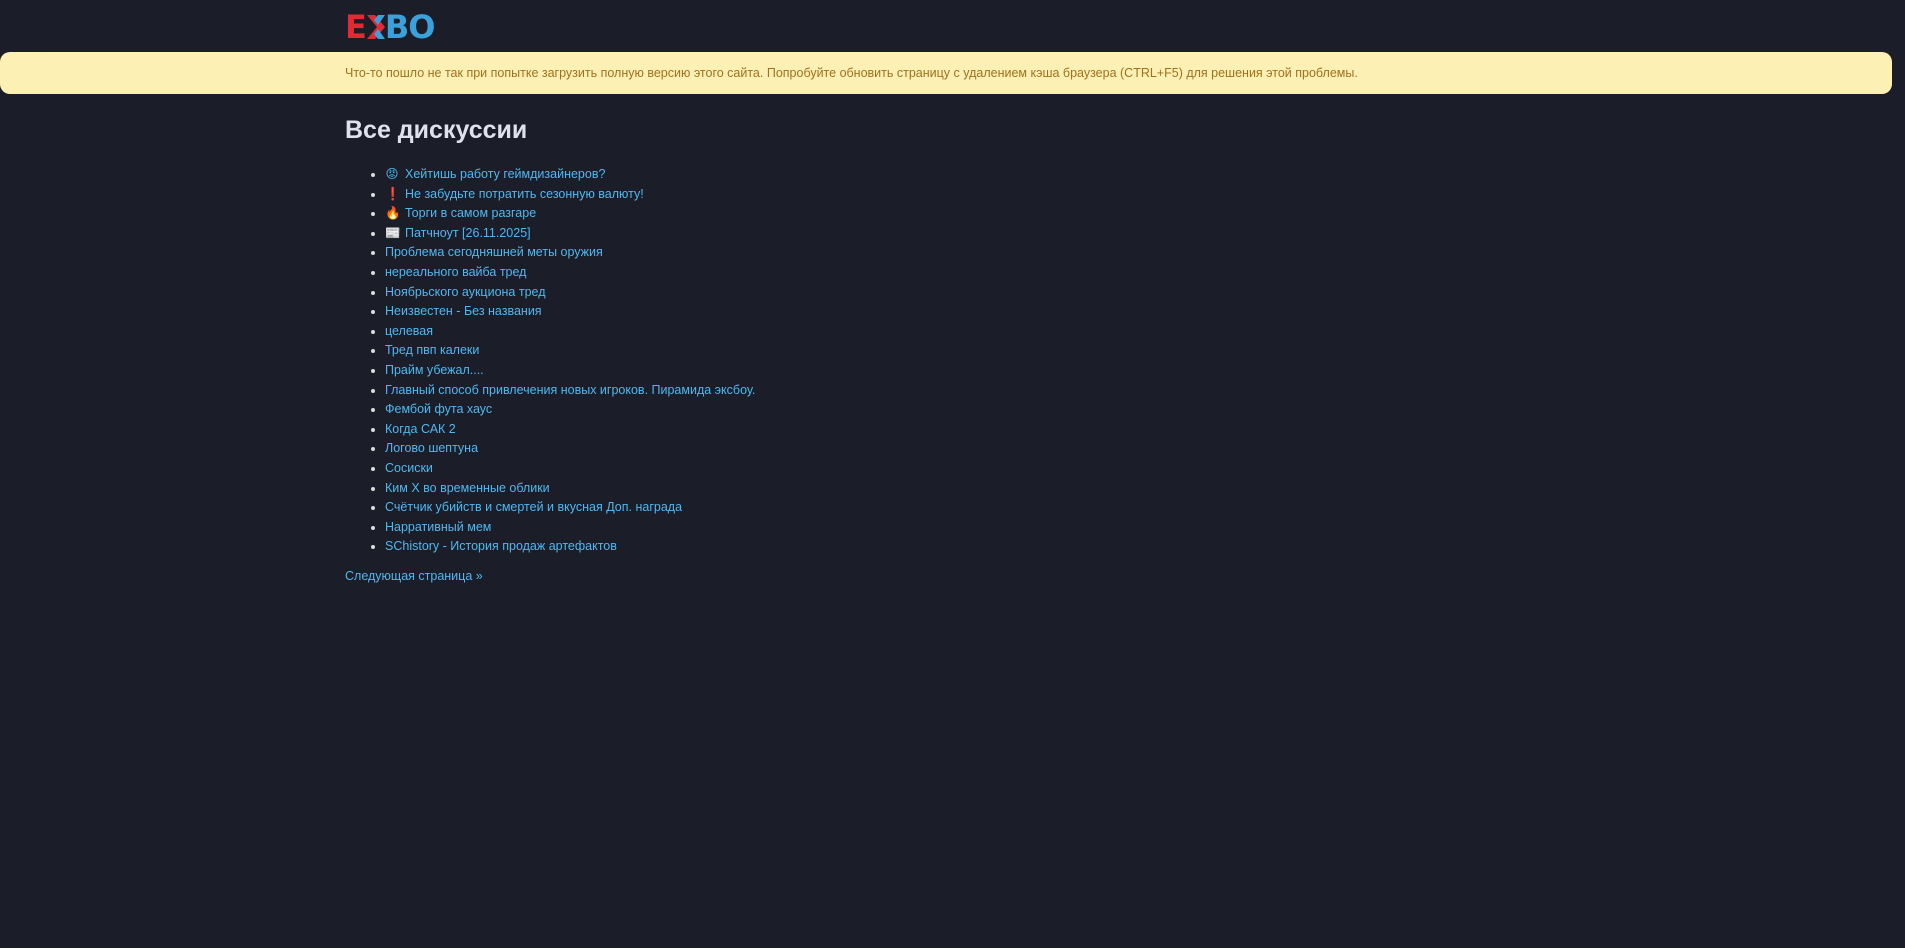 Image resolution: width=1905 pixels, height=948 pixels. I want to click on discussion-link: Сосиски, so click(409, 468).